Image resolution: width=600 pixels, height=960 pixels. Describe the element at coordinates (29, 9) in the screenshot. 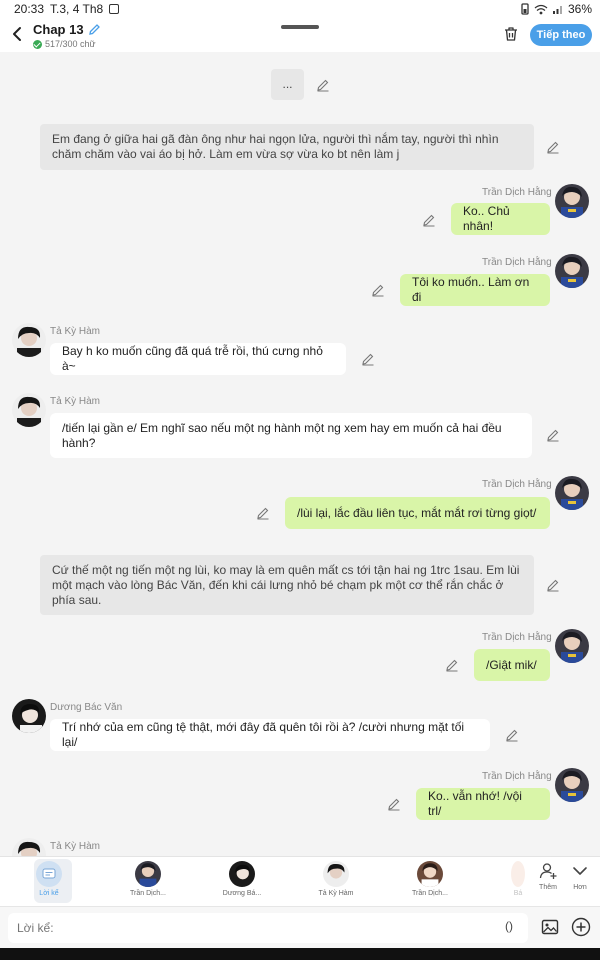

I see `status-time: 20:33` at that location.